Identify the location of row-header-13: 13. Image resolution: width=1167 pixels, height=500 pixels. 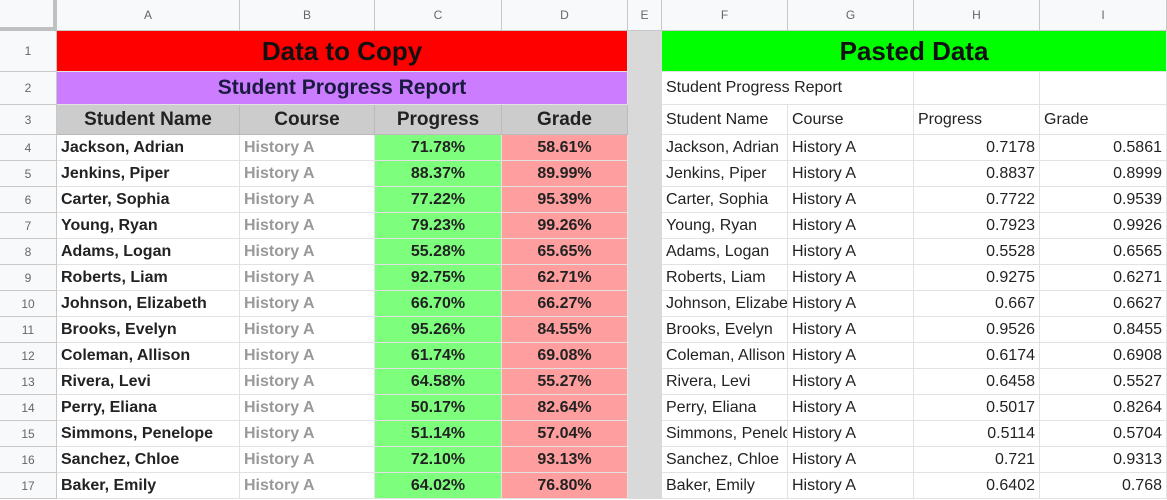
(28, 382).